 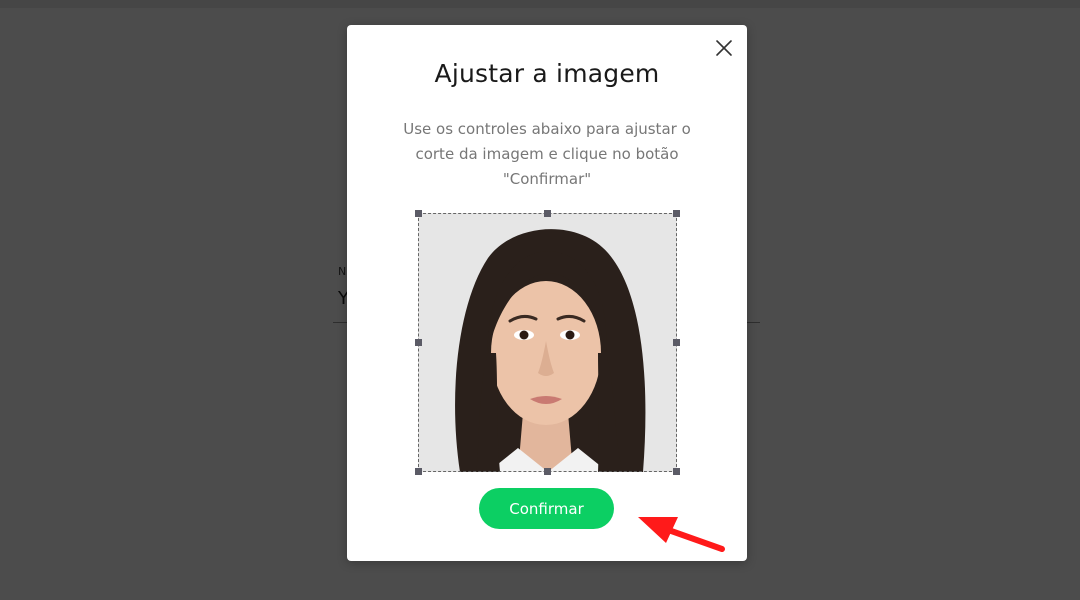 What do you see at coordinates (540, 4) in the screenshot?
I see `overlay-topbar` at bounding box center [540, 4].